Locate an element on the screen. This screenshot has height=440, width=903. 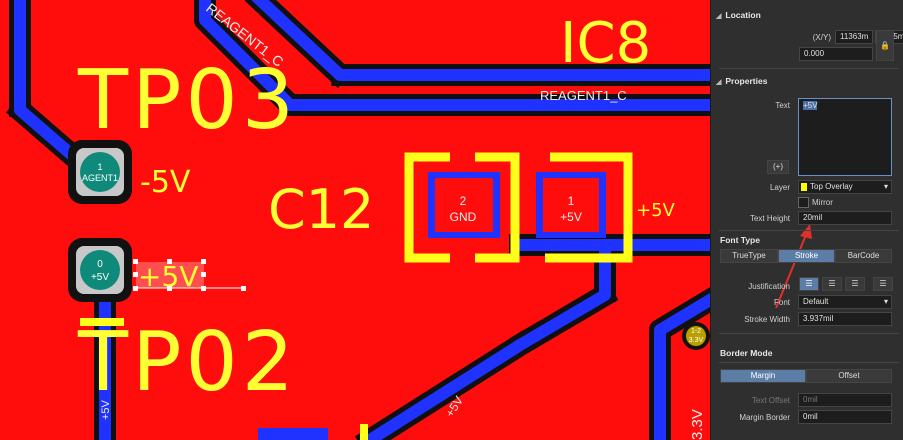
xy-label: (X/Y) is located at coordinates (821, 37).